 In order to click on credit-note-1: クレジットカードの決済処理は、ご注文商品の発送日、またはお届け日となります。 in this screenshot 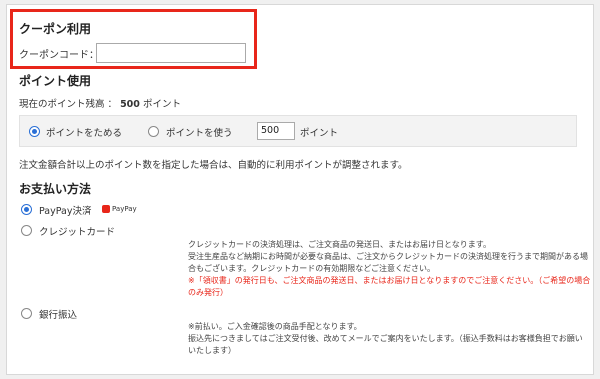, I will do `click(339, 244)`.